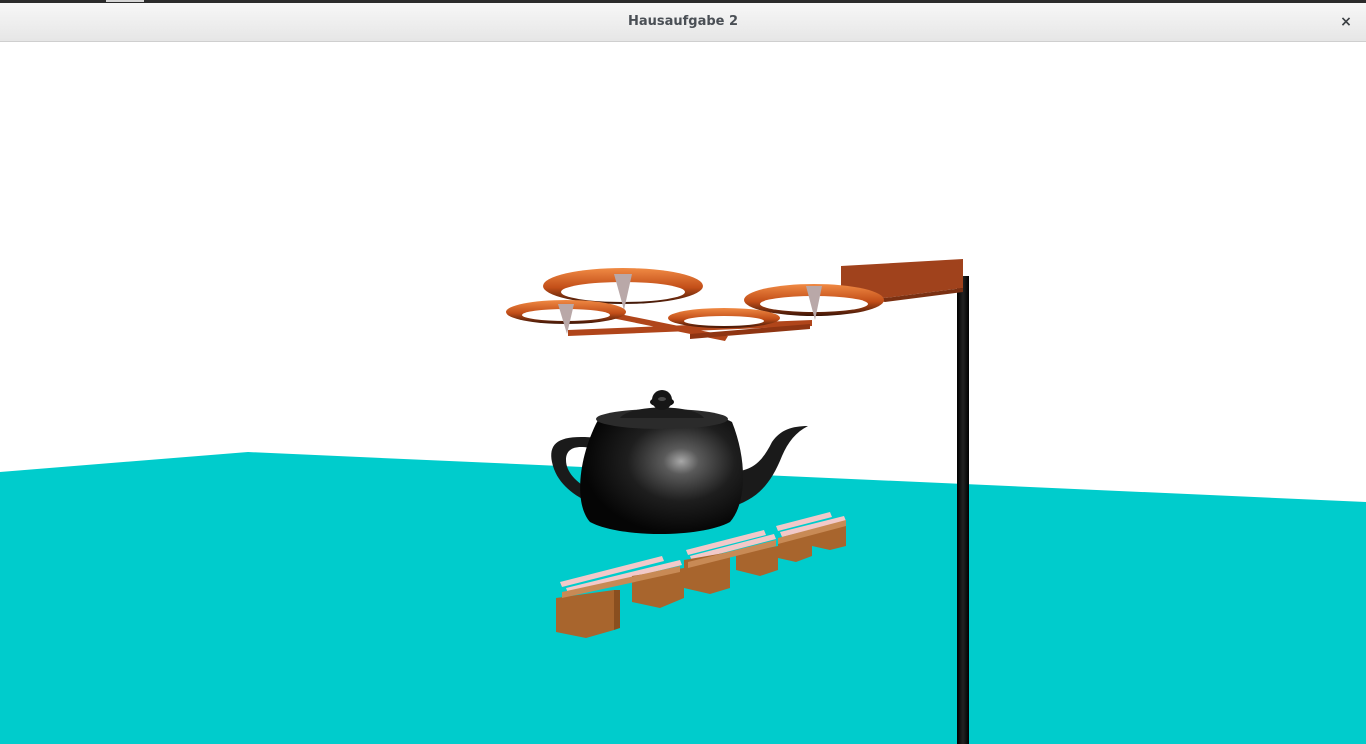 The image size is (1366, 744). What do you see at coordinates (724, 318) in the screenshot?
I see `rotor-front-center` at bounding box center [724, 318].